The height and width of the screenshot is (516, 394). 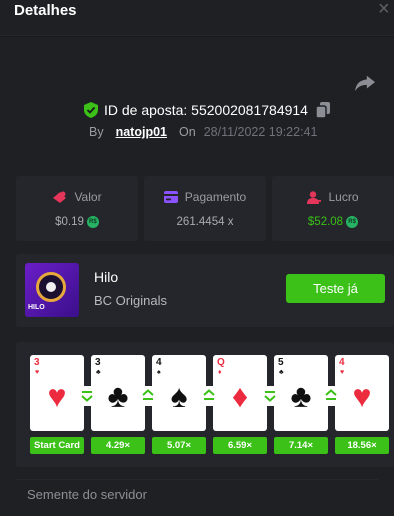 I want to click on profit-user-icon, so click(x=314, y=197).